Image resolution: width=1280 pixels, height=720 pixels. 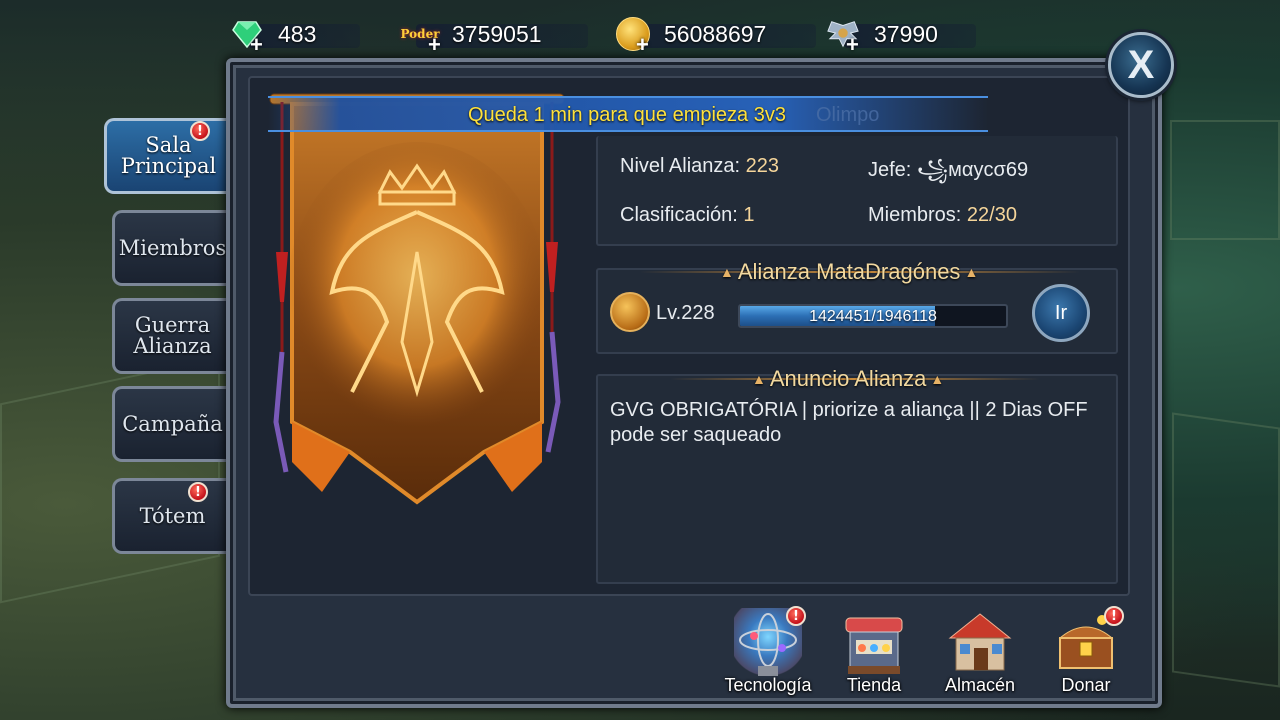 I want to click on alliance-level: Nivel Alianza: 223, so click(x=699, y=166).